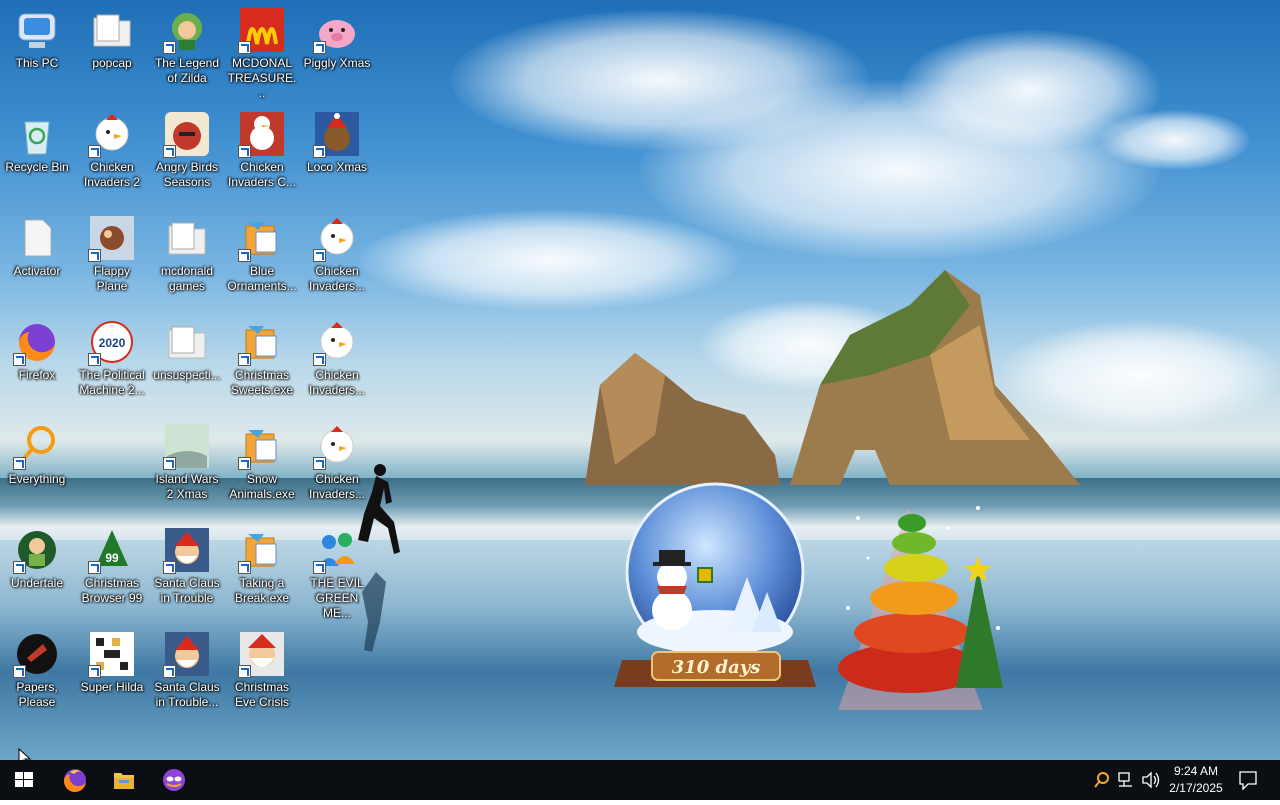 This screenshot has height=805, width=1280. What do you see at coordinates (112, 154) in the screenshot?
I see `desktop-icon: Chicken Invaders 2` at bounding box center [112, 154].